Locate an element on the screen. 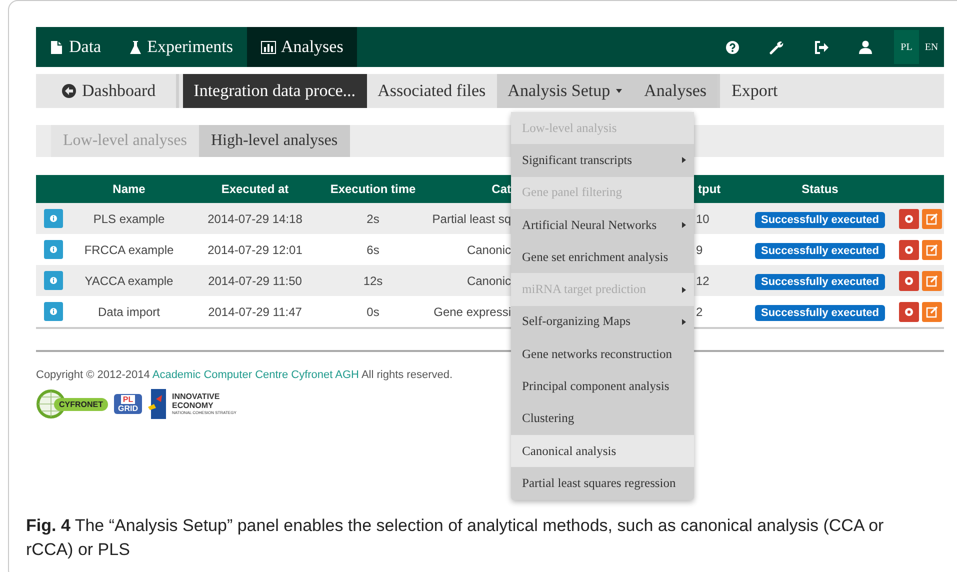 The width and height of the screenshot is (957, 572). file-icon is located at coordinates (57, 47).